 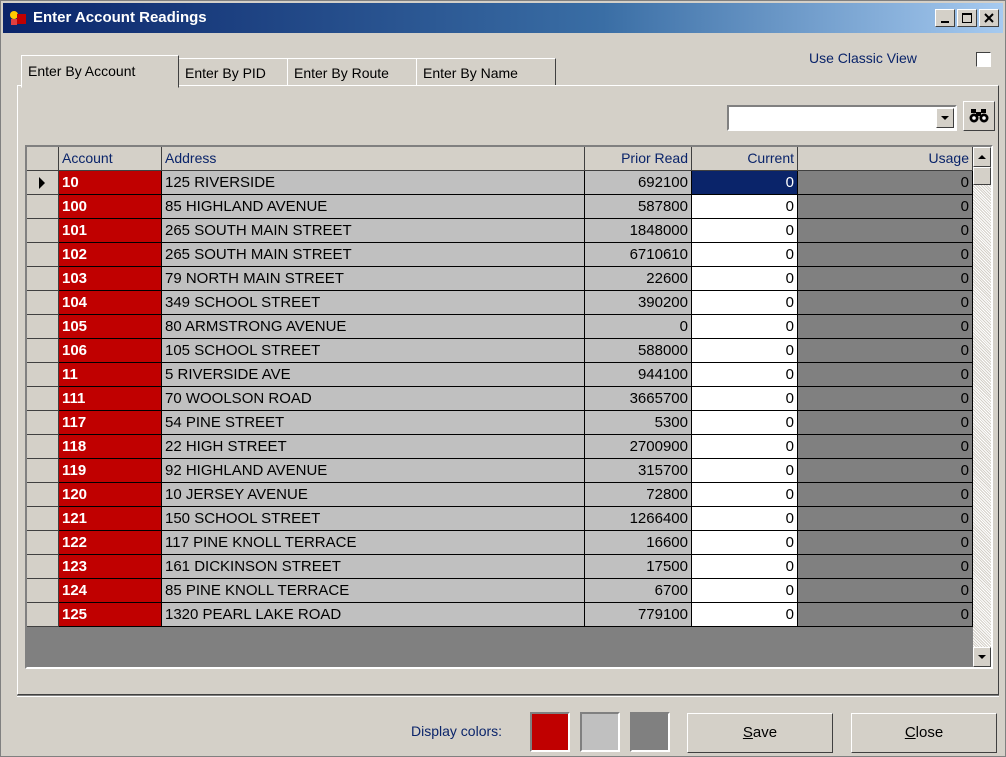 I want to click on search-combo, so click(x=842, y=118).